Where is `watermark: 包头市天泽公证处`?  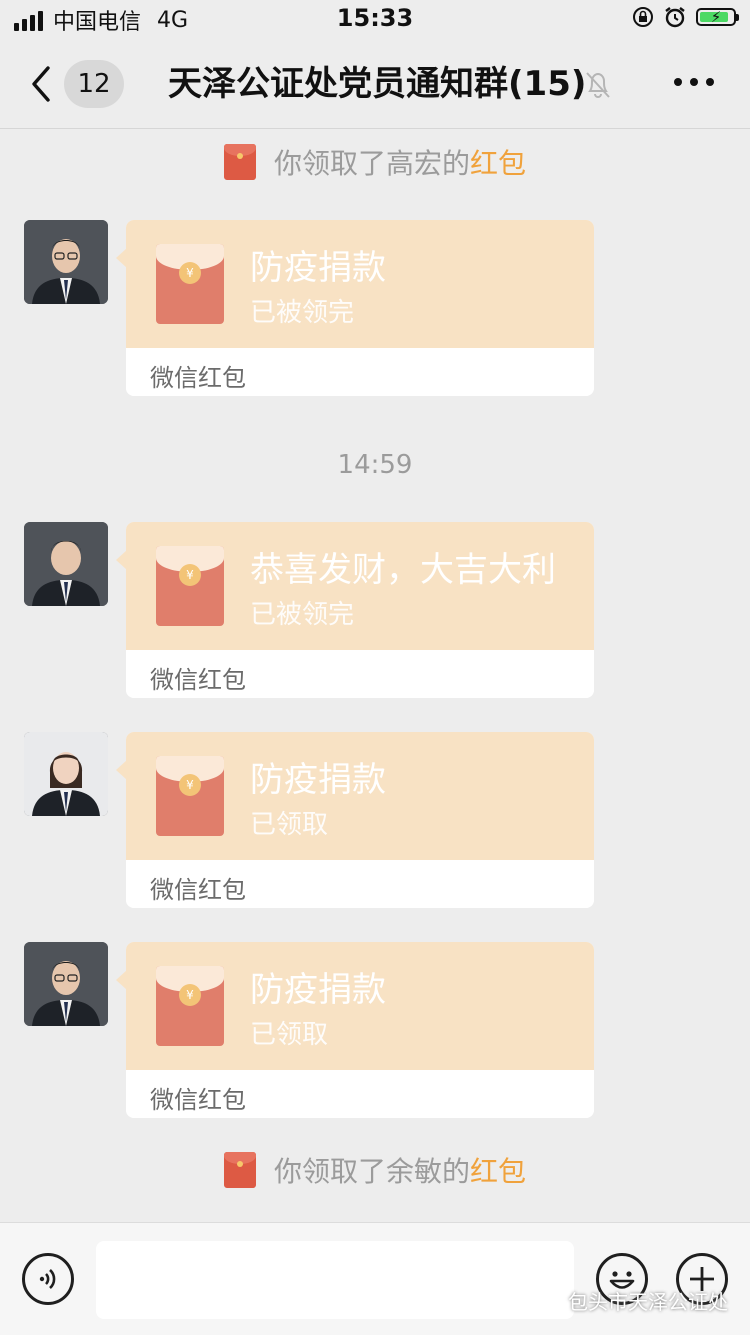
watermark: 包头市天泽公证处 is located at coordinates (633, 1300).